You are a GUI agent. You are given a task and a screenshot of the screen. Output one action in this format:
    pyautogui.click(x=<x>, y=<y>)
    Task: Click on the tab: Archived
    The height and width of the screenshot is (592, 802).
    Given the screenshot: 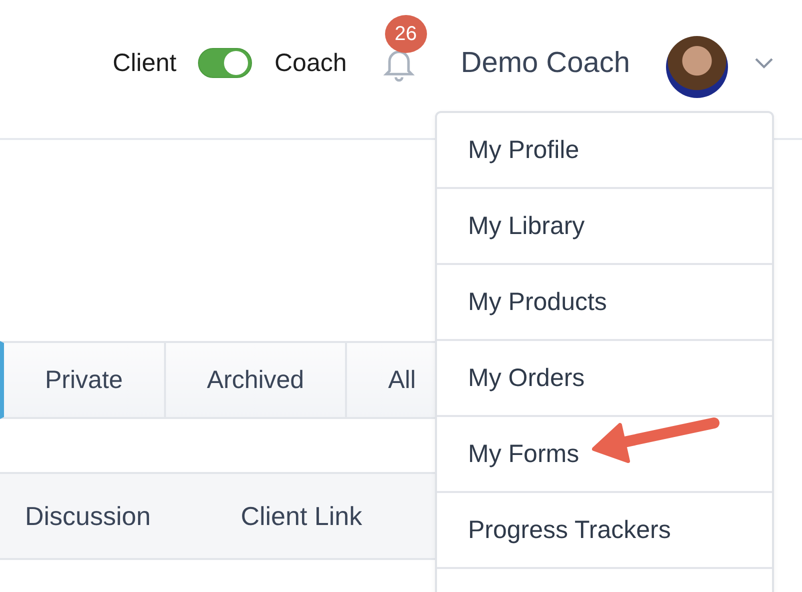 What is the action you would take?
    pyautogui.click(x=257, y=380)
    